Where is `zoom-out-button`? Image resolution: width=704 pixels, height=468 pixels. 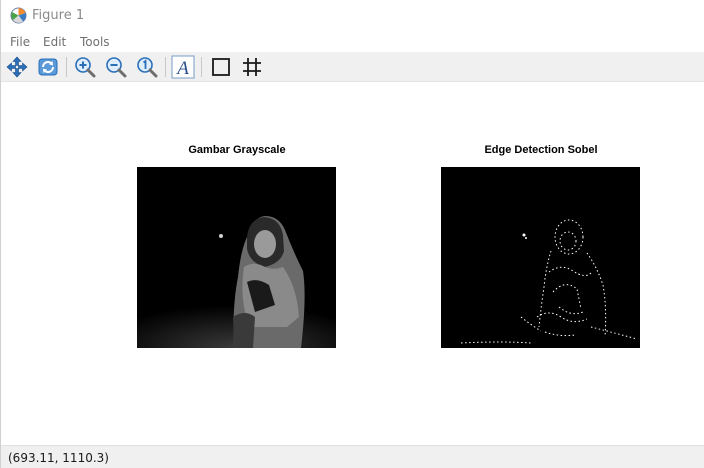
zoom-out-button is located at coordinates (116, 67).